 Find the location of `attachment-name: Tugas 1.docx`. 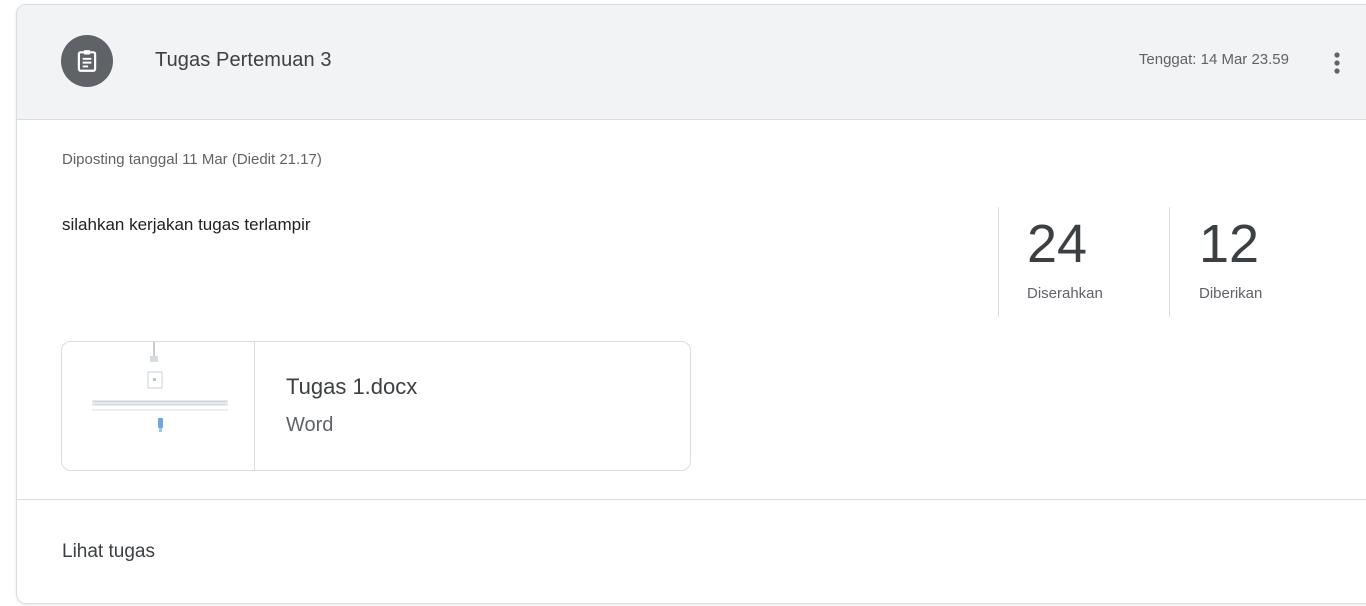

attachment-name: Tugas 1.docx is located at coordinates (351, 387).